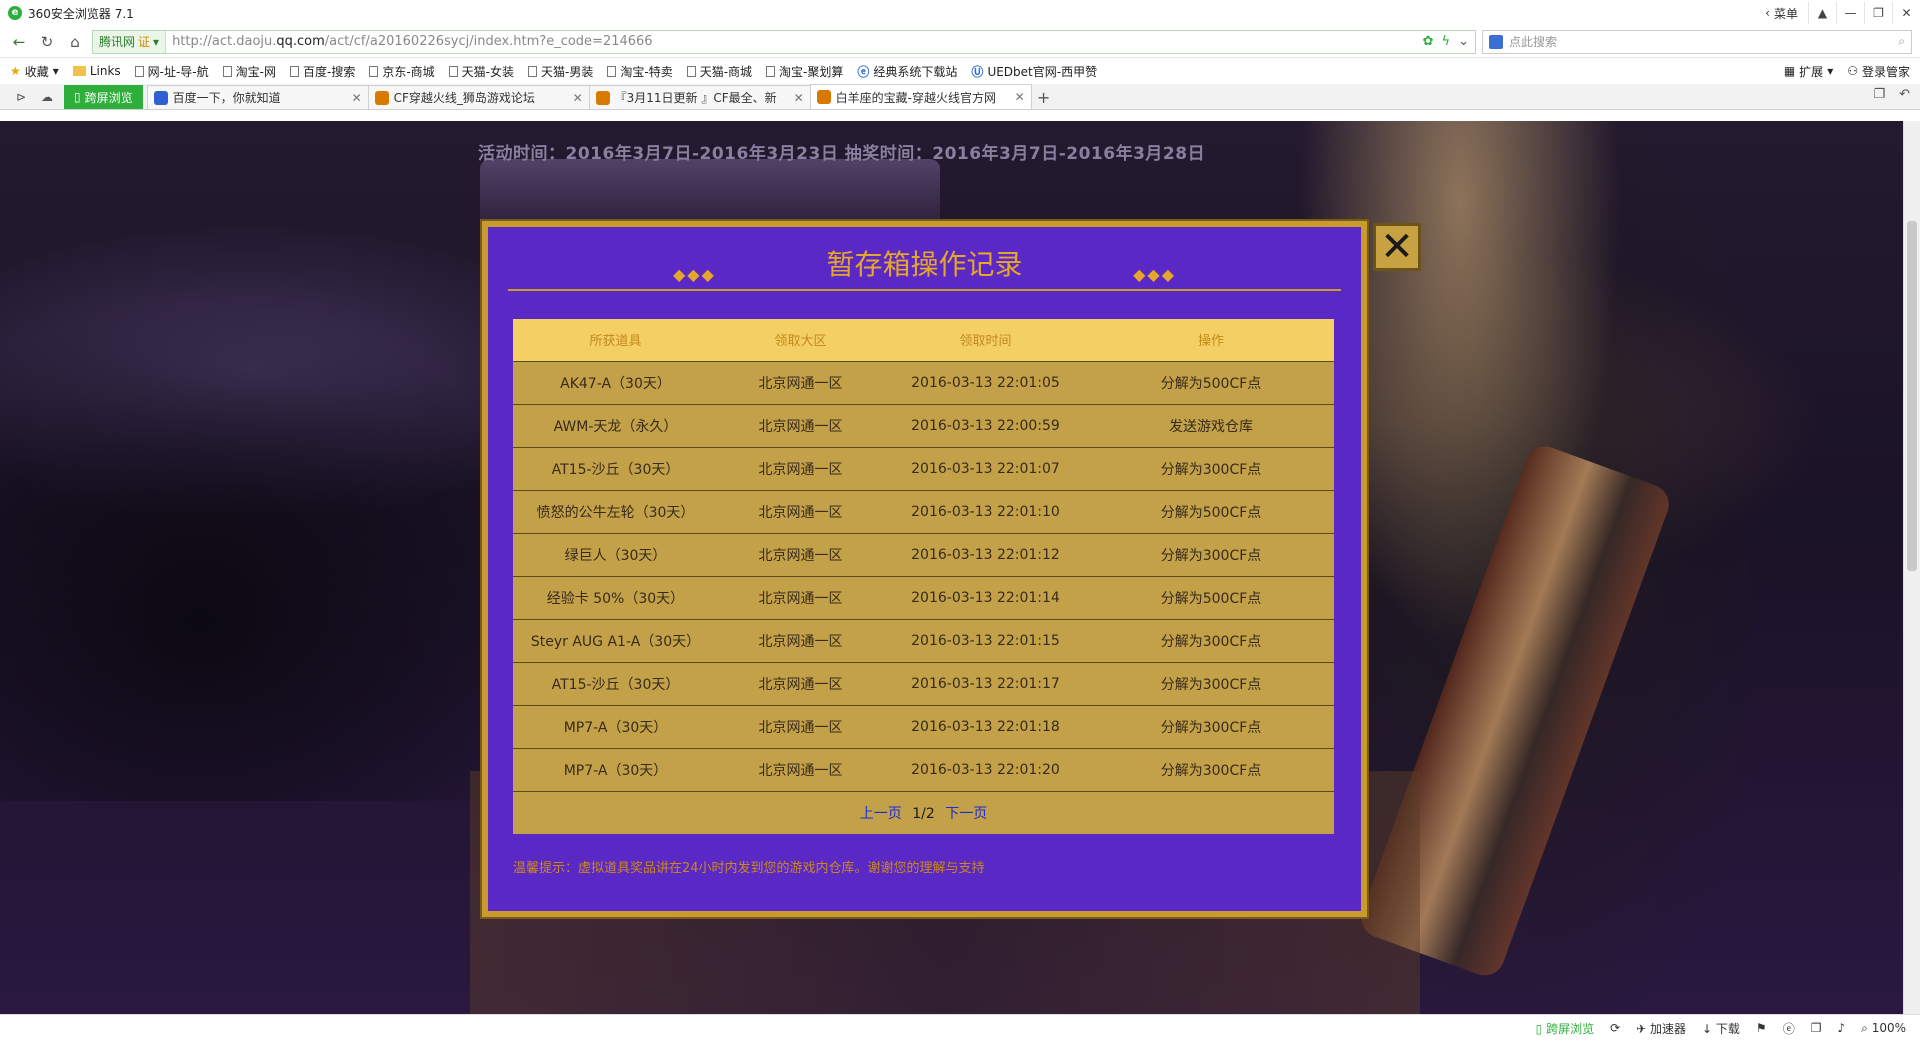 This screenshot has width=1920, height=1041. Describe the element at coordinates (966, 814) in the screenshot. I see `next-page-link: 下一页` at that location.